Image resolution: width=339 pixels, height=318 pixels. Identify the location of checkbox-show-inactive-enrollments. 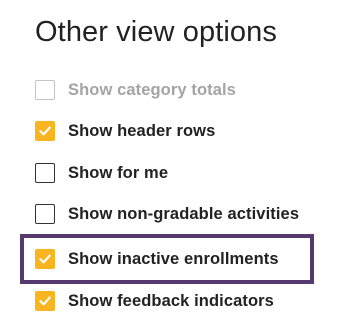
(45, 259).